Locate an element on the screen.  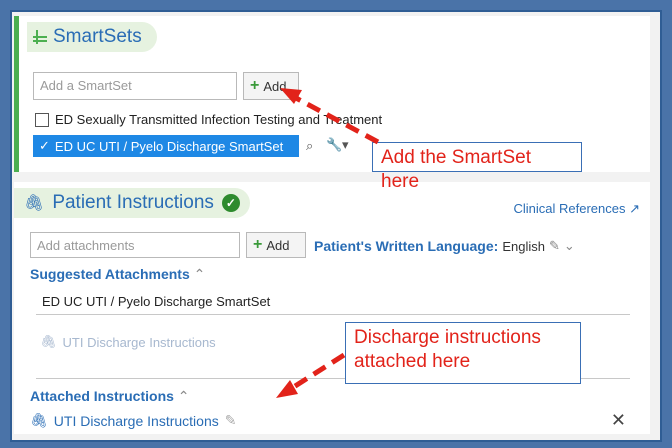
smartsets-title: SmartSets is located at coordinates (97, 36).